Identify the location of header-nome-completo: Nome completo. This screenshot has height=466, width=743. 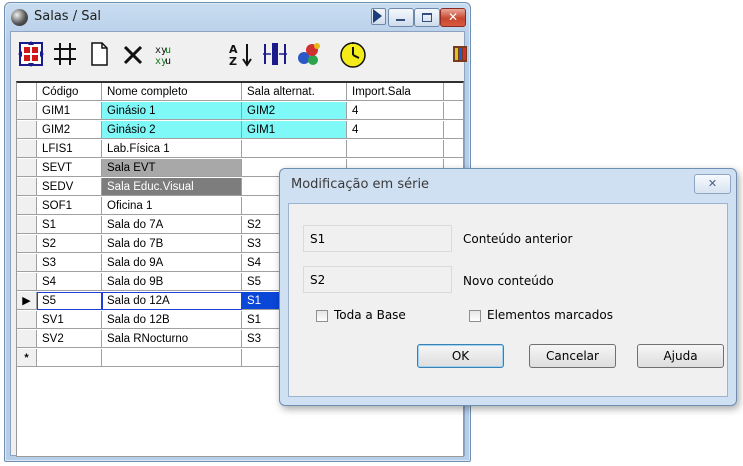
(172, 92).